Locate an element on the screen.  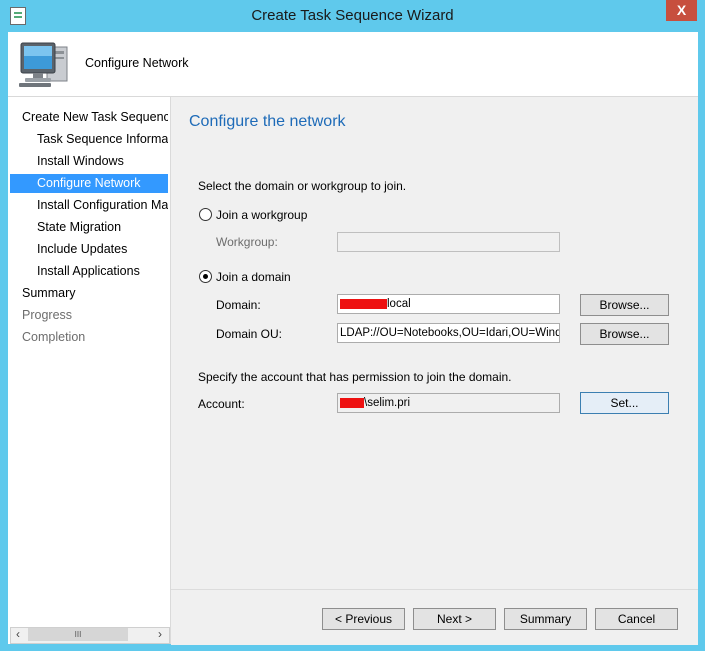
close-button: X is located at coordinates (681, 10).